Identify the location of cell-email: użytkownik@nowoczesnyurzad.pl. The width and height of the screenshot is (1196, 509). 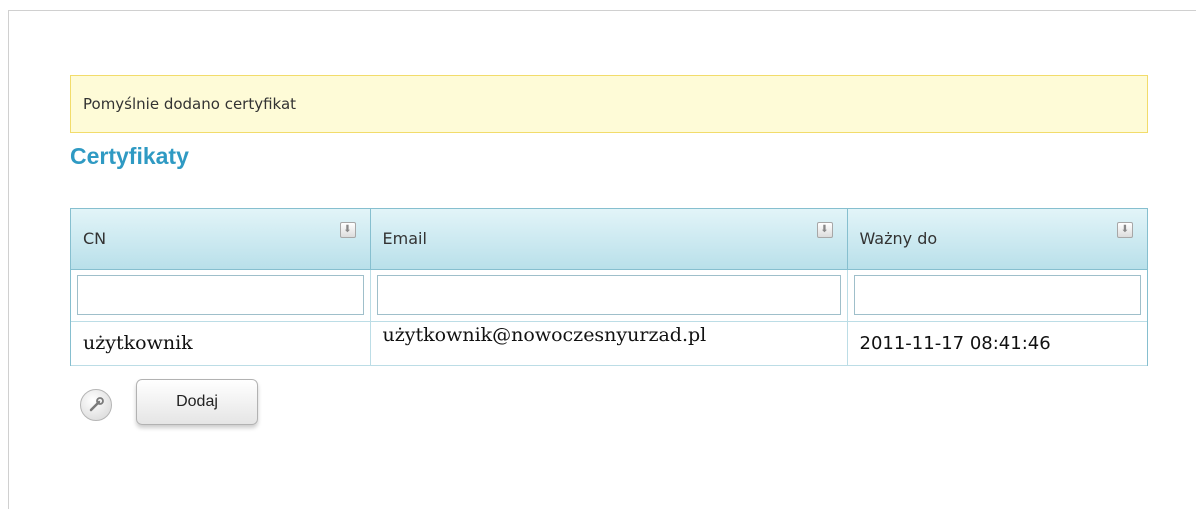
(609, 343).